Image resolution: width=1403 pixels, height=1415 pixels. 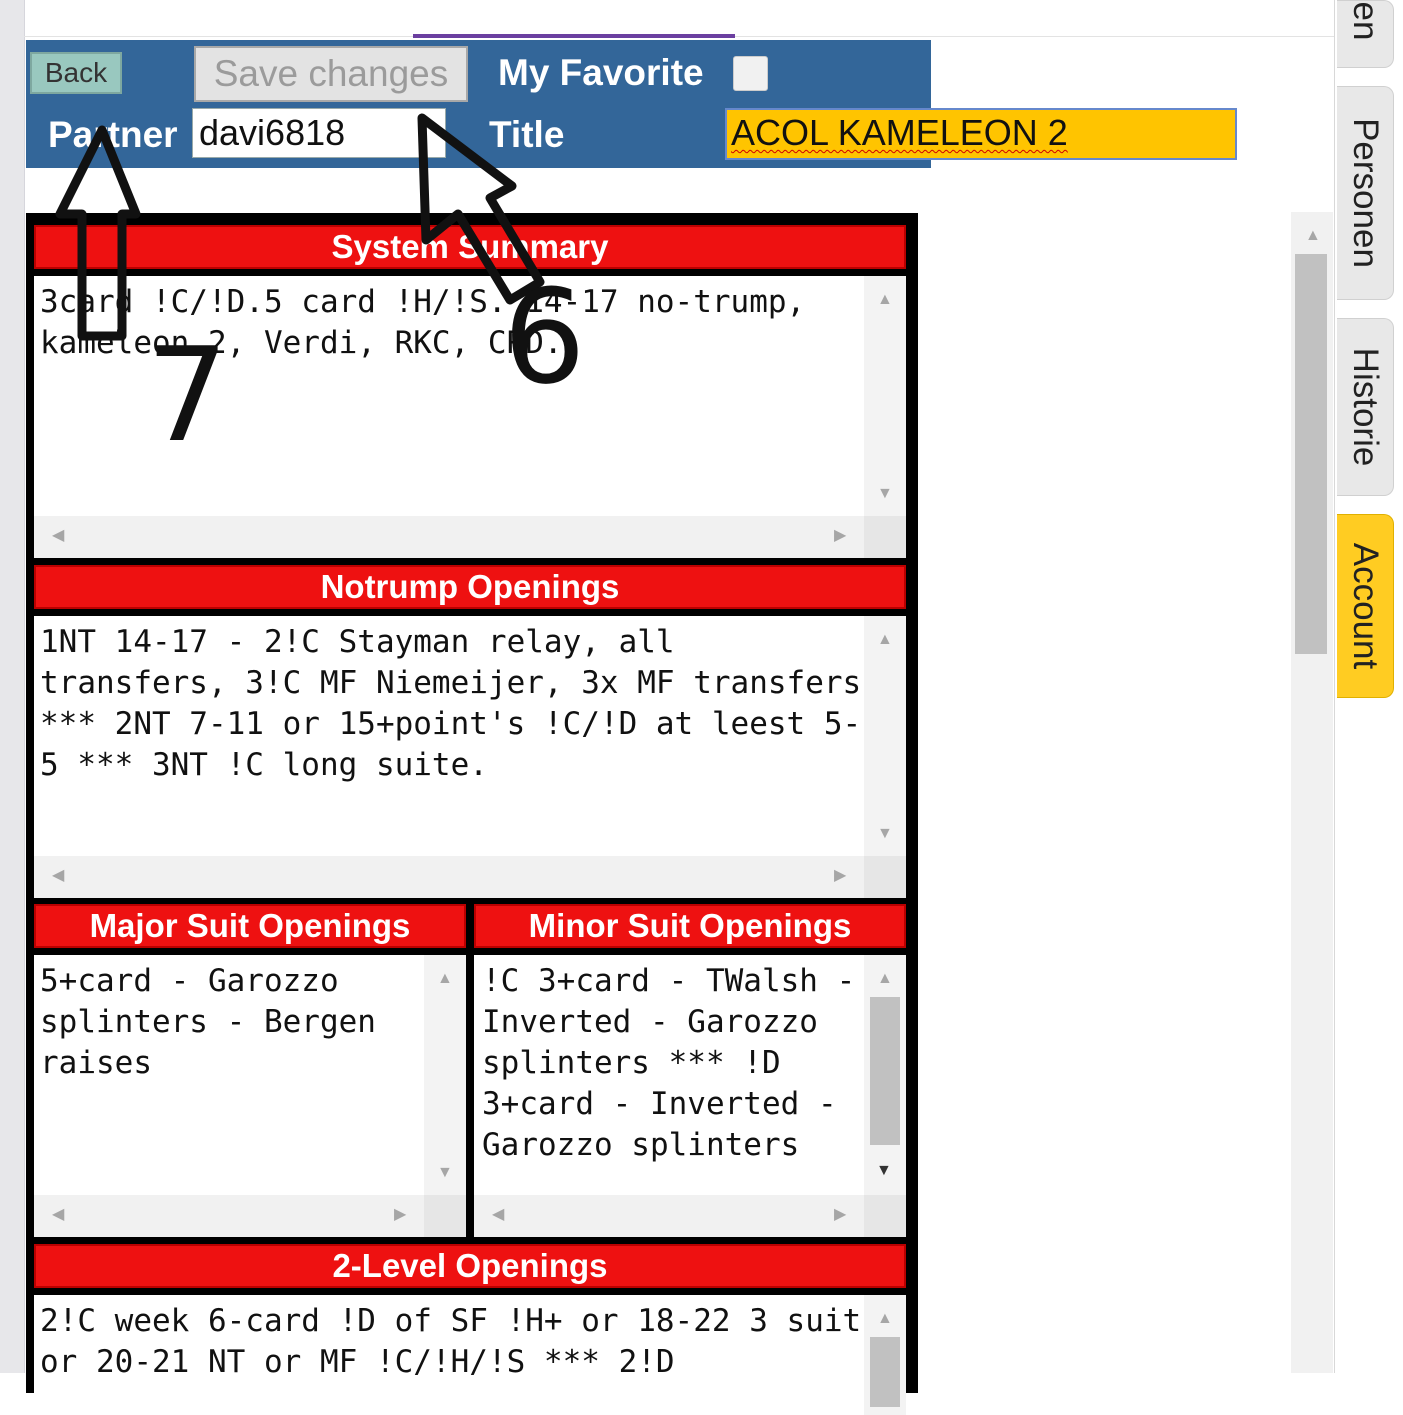 What do you see at coordinates (113, 134) in the screenshot?
I see `partner-label: Partner` at bounding box center [113, 134].